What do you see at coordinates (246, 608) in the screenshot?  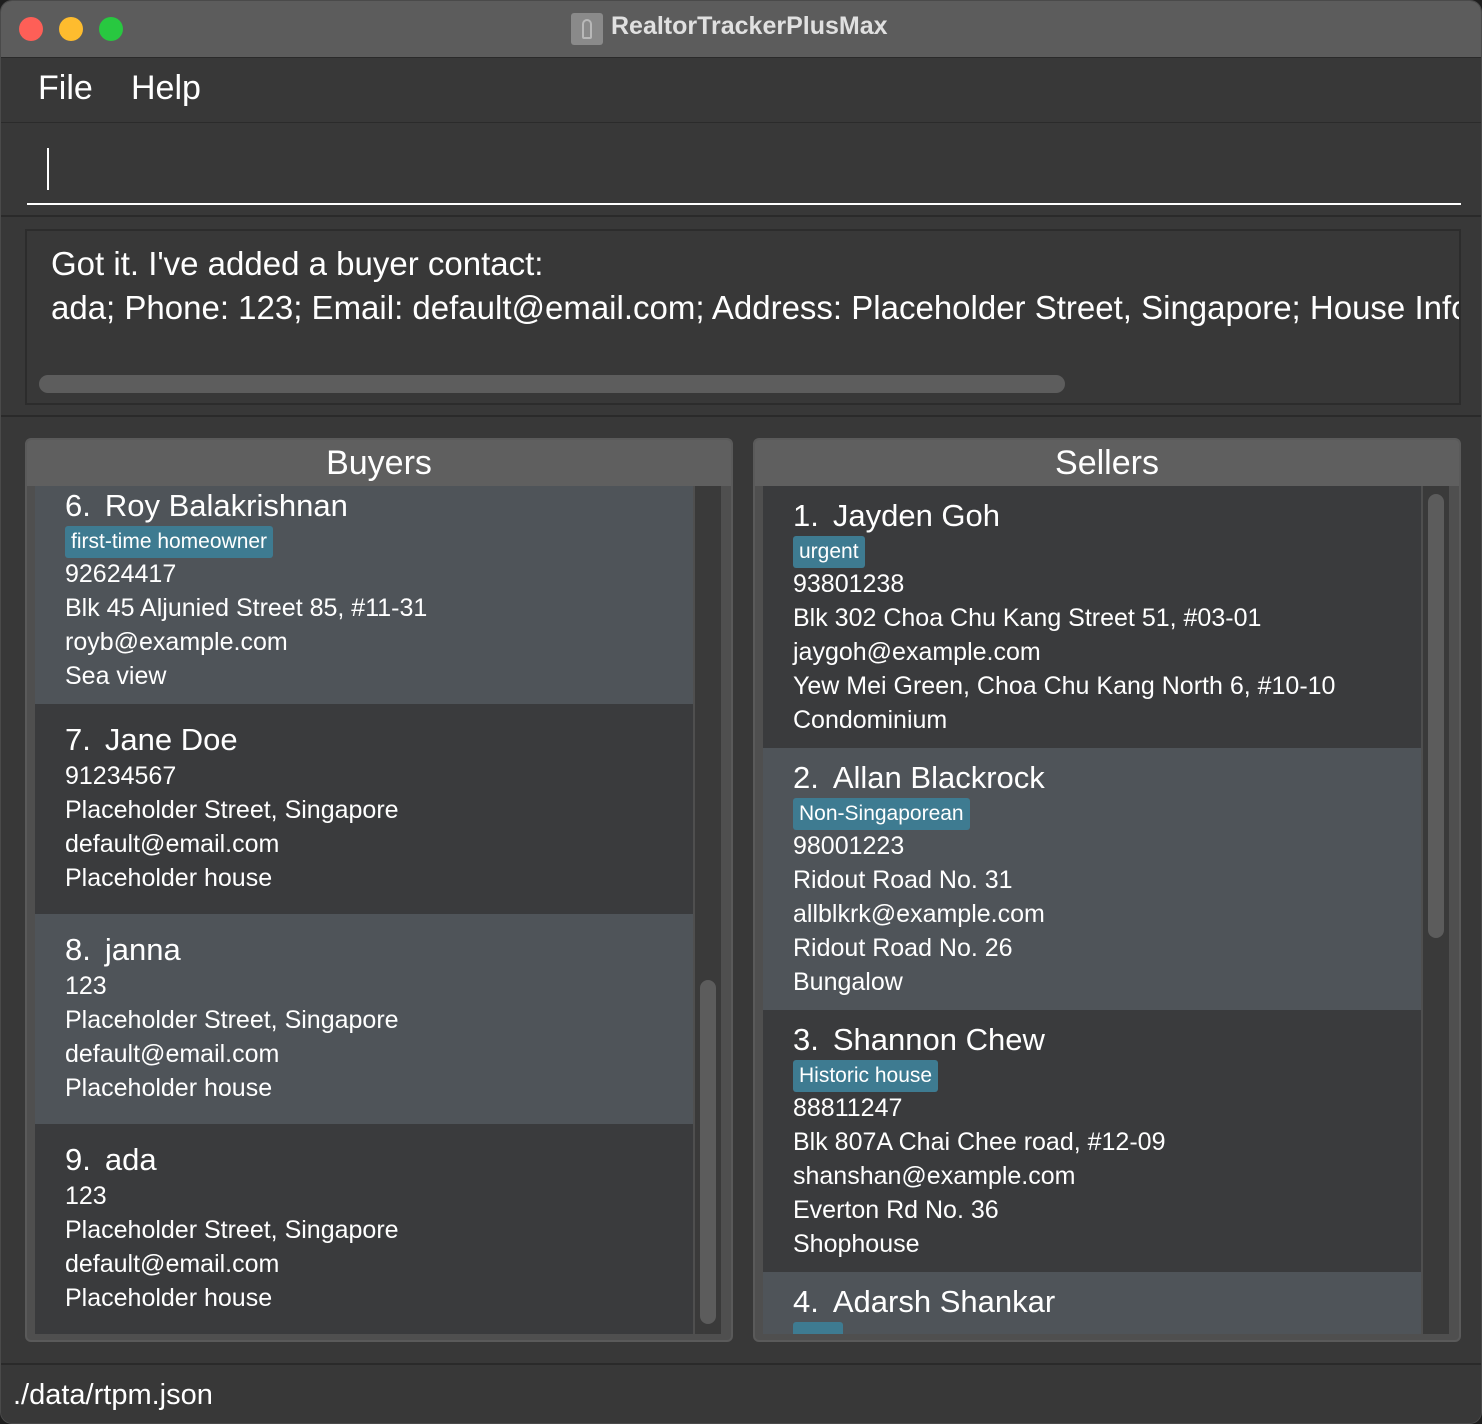 I see `buyer-address: Blk 45 Aljunied Street 85, #11-31` at bounding box center [246, 608].